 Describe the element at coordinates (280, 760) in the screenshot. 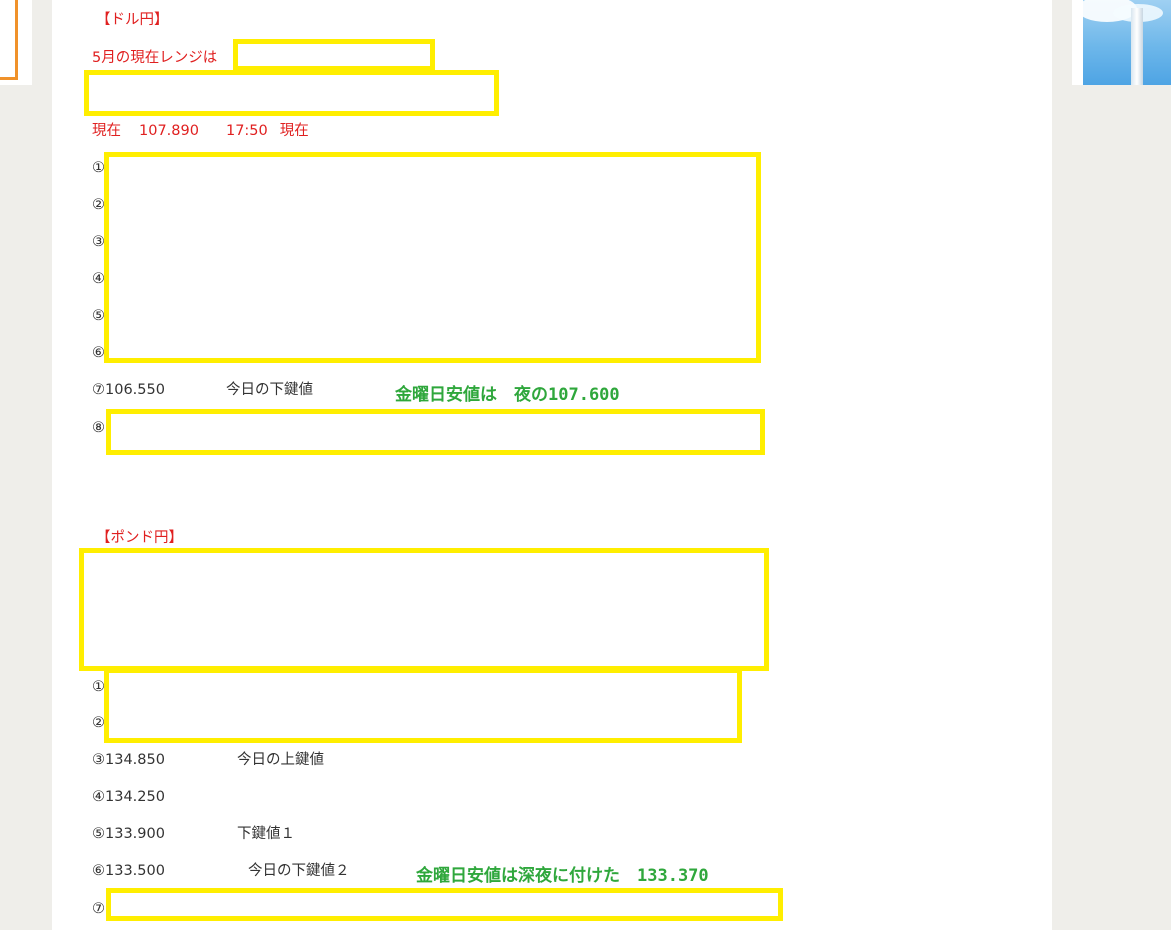

I see `pound-level-3-note: 今日の上鍵値` at that location.